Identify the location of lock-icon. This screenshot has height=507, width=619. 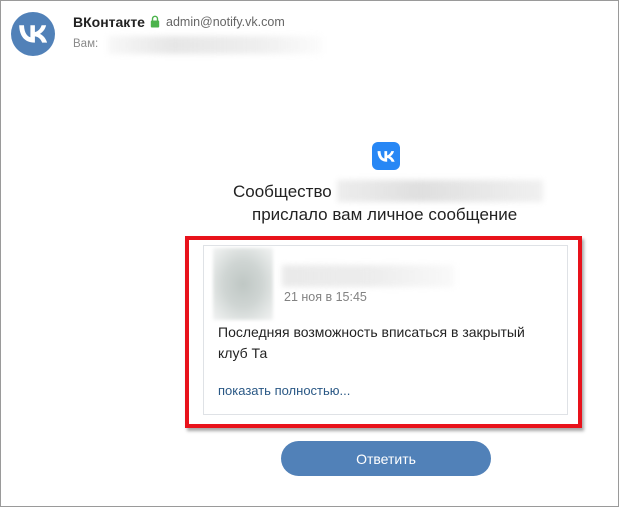
(155, 21).